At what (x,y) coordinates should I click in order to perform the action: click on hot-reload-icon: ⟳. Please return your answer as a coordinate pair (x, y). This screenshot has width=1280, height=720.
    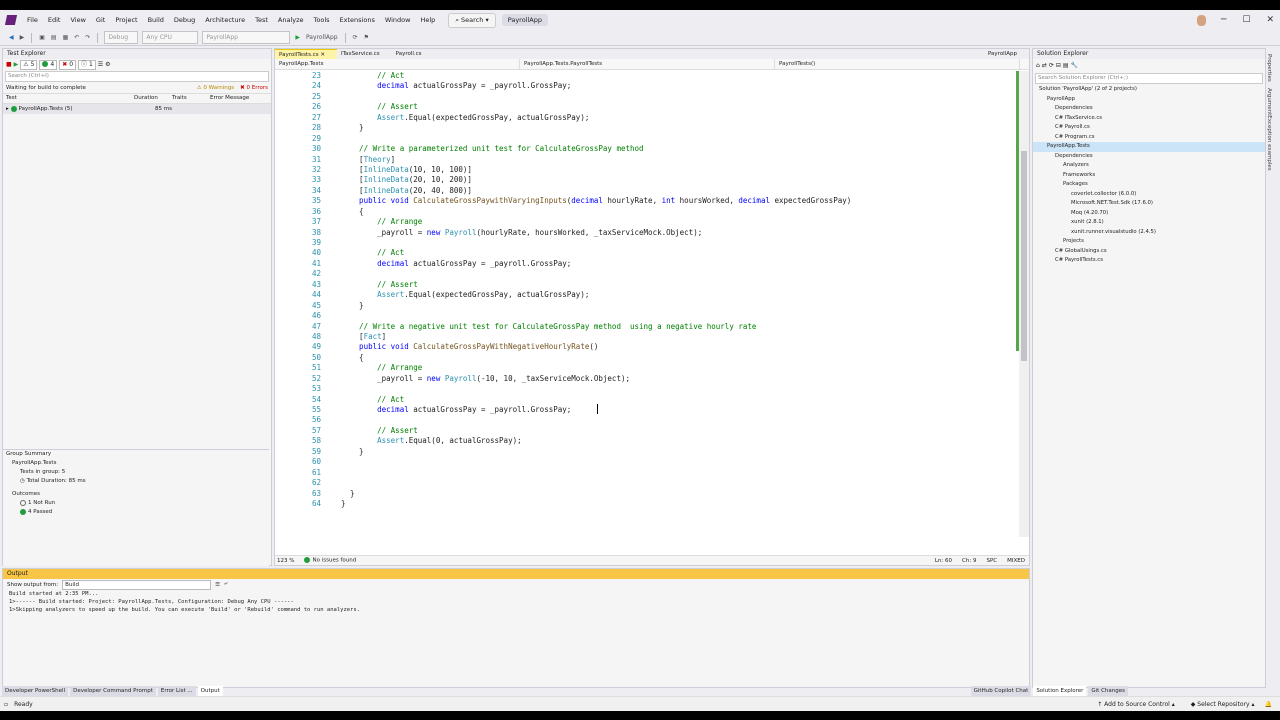
    Looking at the image, I should click on (355, 37).